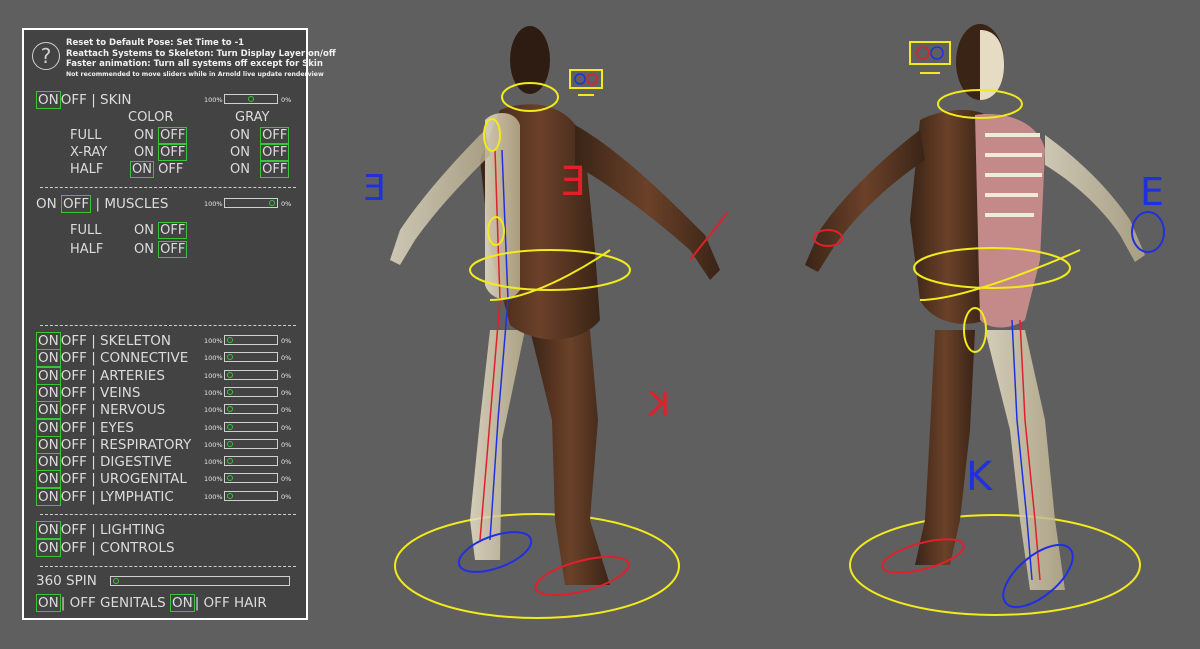 Image resolution: width=1200 pixels, height=649 pixels. I want to click on right-arm, so click(647, 202).